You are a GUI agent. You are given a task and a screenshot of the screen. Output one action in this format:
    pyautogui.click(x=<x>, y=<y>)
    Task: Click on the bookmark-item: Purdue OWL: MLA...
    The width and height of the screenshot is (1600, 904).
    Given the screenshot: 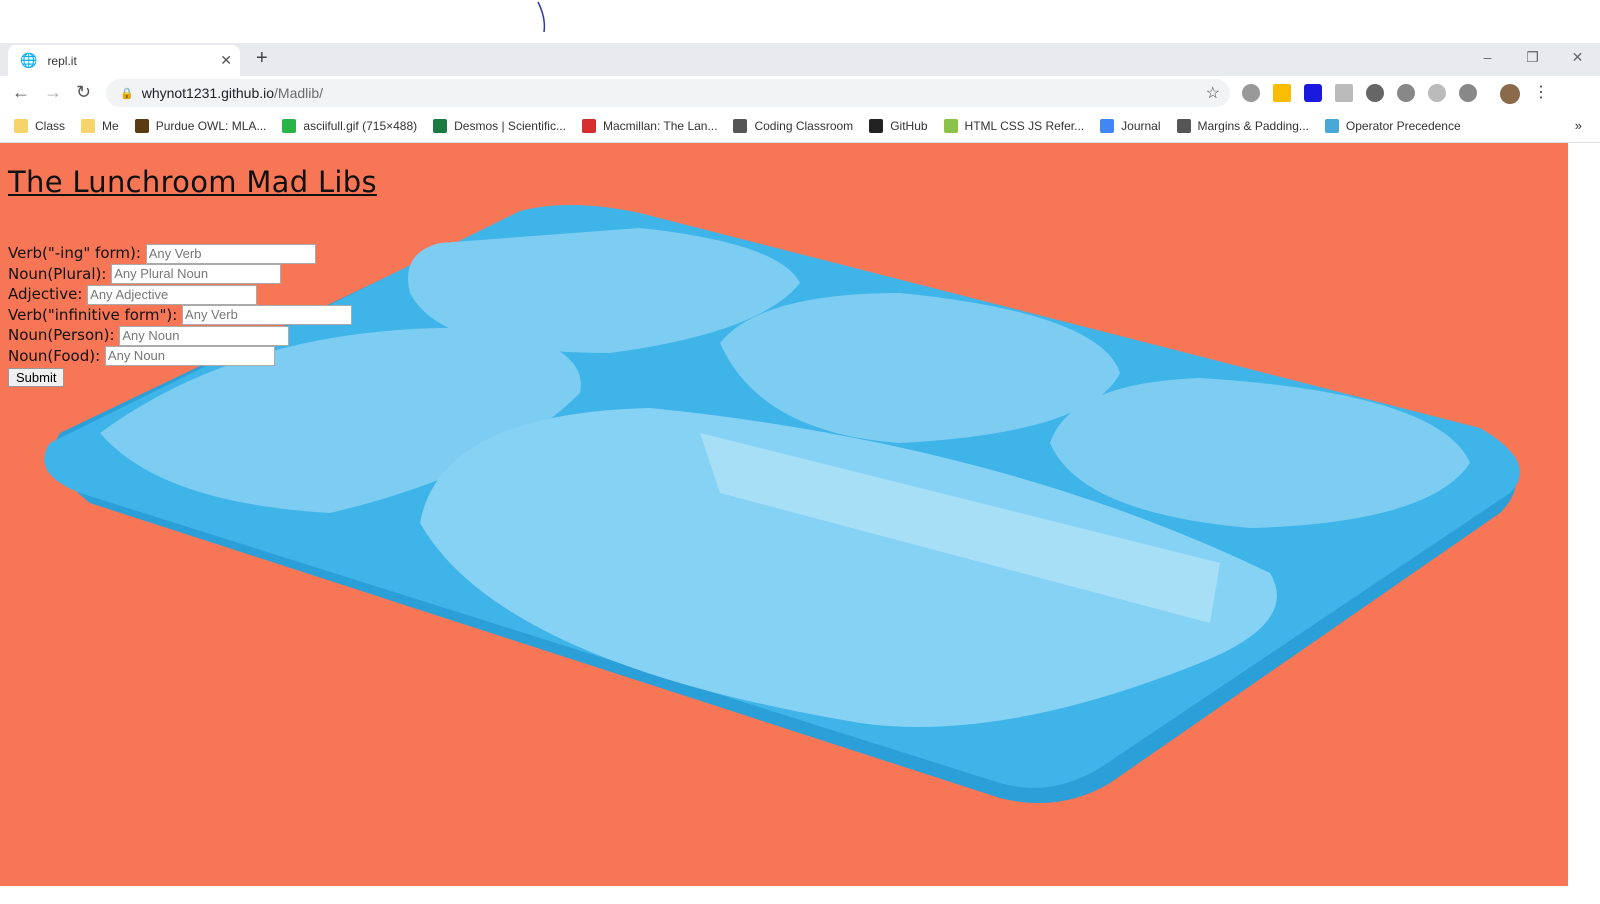 What is the action you would take?
    pyautogui.click(x=200, y=126)
    